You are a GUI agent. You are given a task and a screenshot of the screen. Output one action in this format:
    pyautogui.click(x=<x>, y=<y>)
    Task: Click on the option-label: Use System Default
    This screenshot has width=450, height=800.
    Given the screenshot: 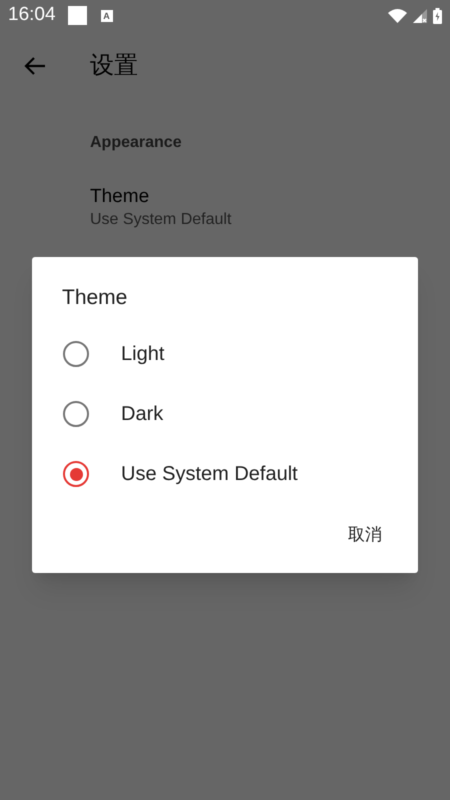 What is the action you would take?
    pyautogui.click(x=209, y=474)
    